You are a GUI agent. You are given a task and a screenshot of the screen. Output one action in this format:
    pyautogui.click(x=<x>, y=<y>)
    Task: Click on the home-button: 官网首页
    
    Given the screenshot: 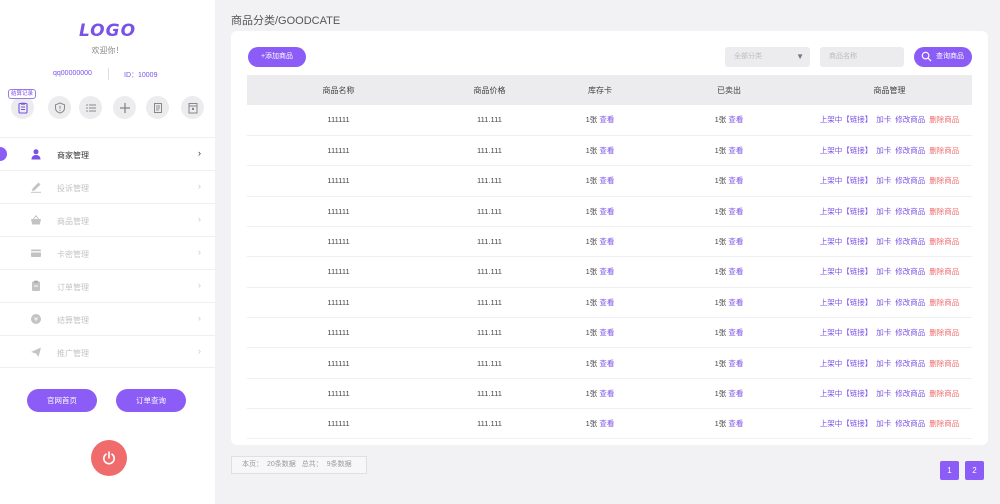 What is the action you would take?
    pyautogui.click(x=62, y=400)
    